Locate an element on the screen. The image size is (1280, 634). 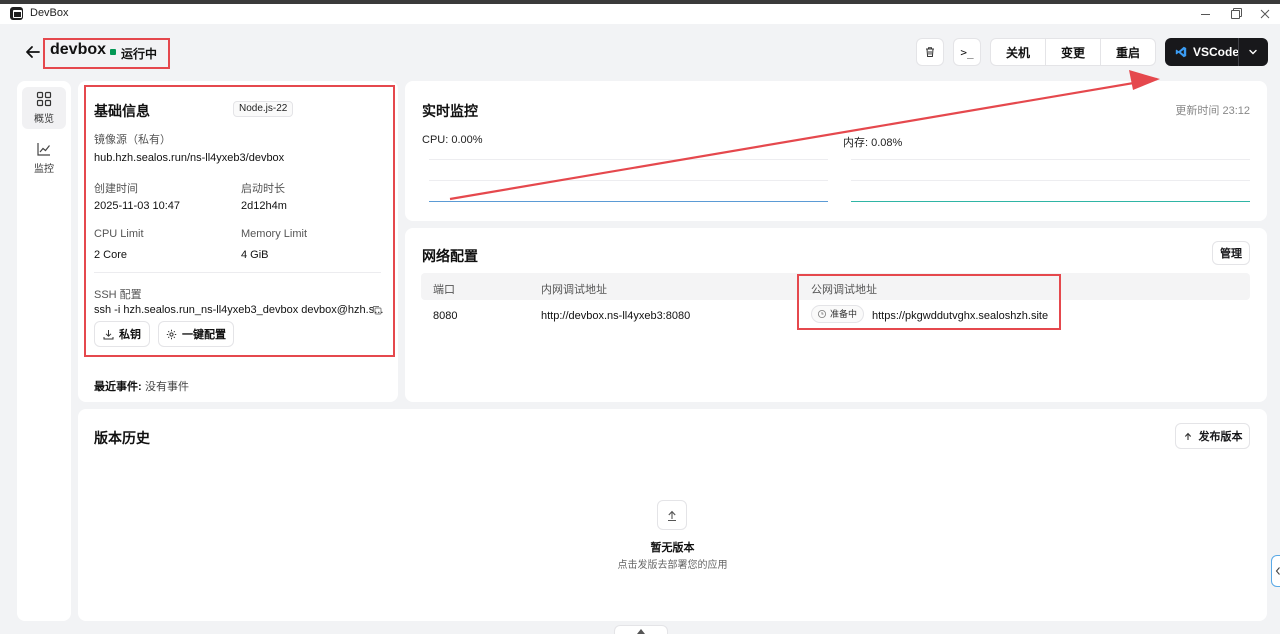
manage-button: 管理 is located at coordinates (1231, 253).